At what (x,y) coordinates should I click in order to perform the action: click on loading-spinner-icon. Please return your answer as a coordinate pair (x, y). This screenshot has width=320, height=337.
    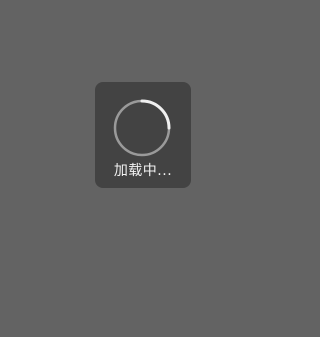
    Looking at the image, I should click on (142, 128).